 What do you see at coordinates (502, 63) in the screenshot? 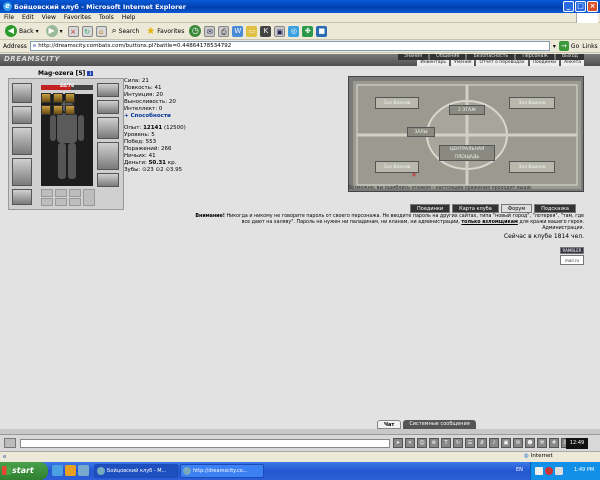
I see `nav-transfer-report: Отчет о переводах` at bounding box center [502, 63].